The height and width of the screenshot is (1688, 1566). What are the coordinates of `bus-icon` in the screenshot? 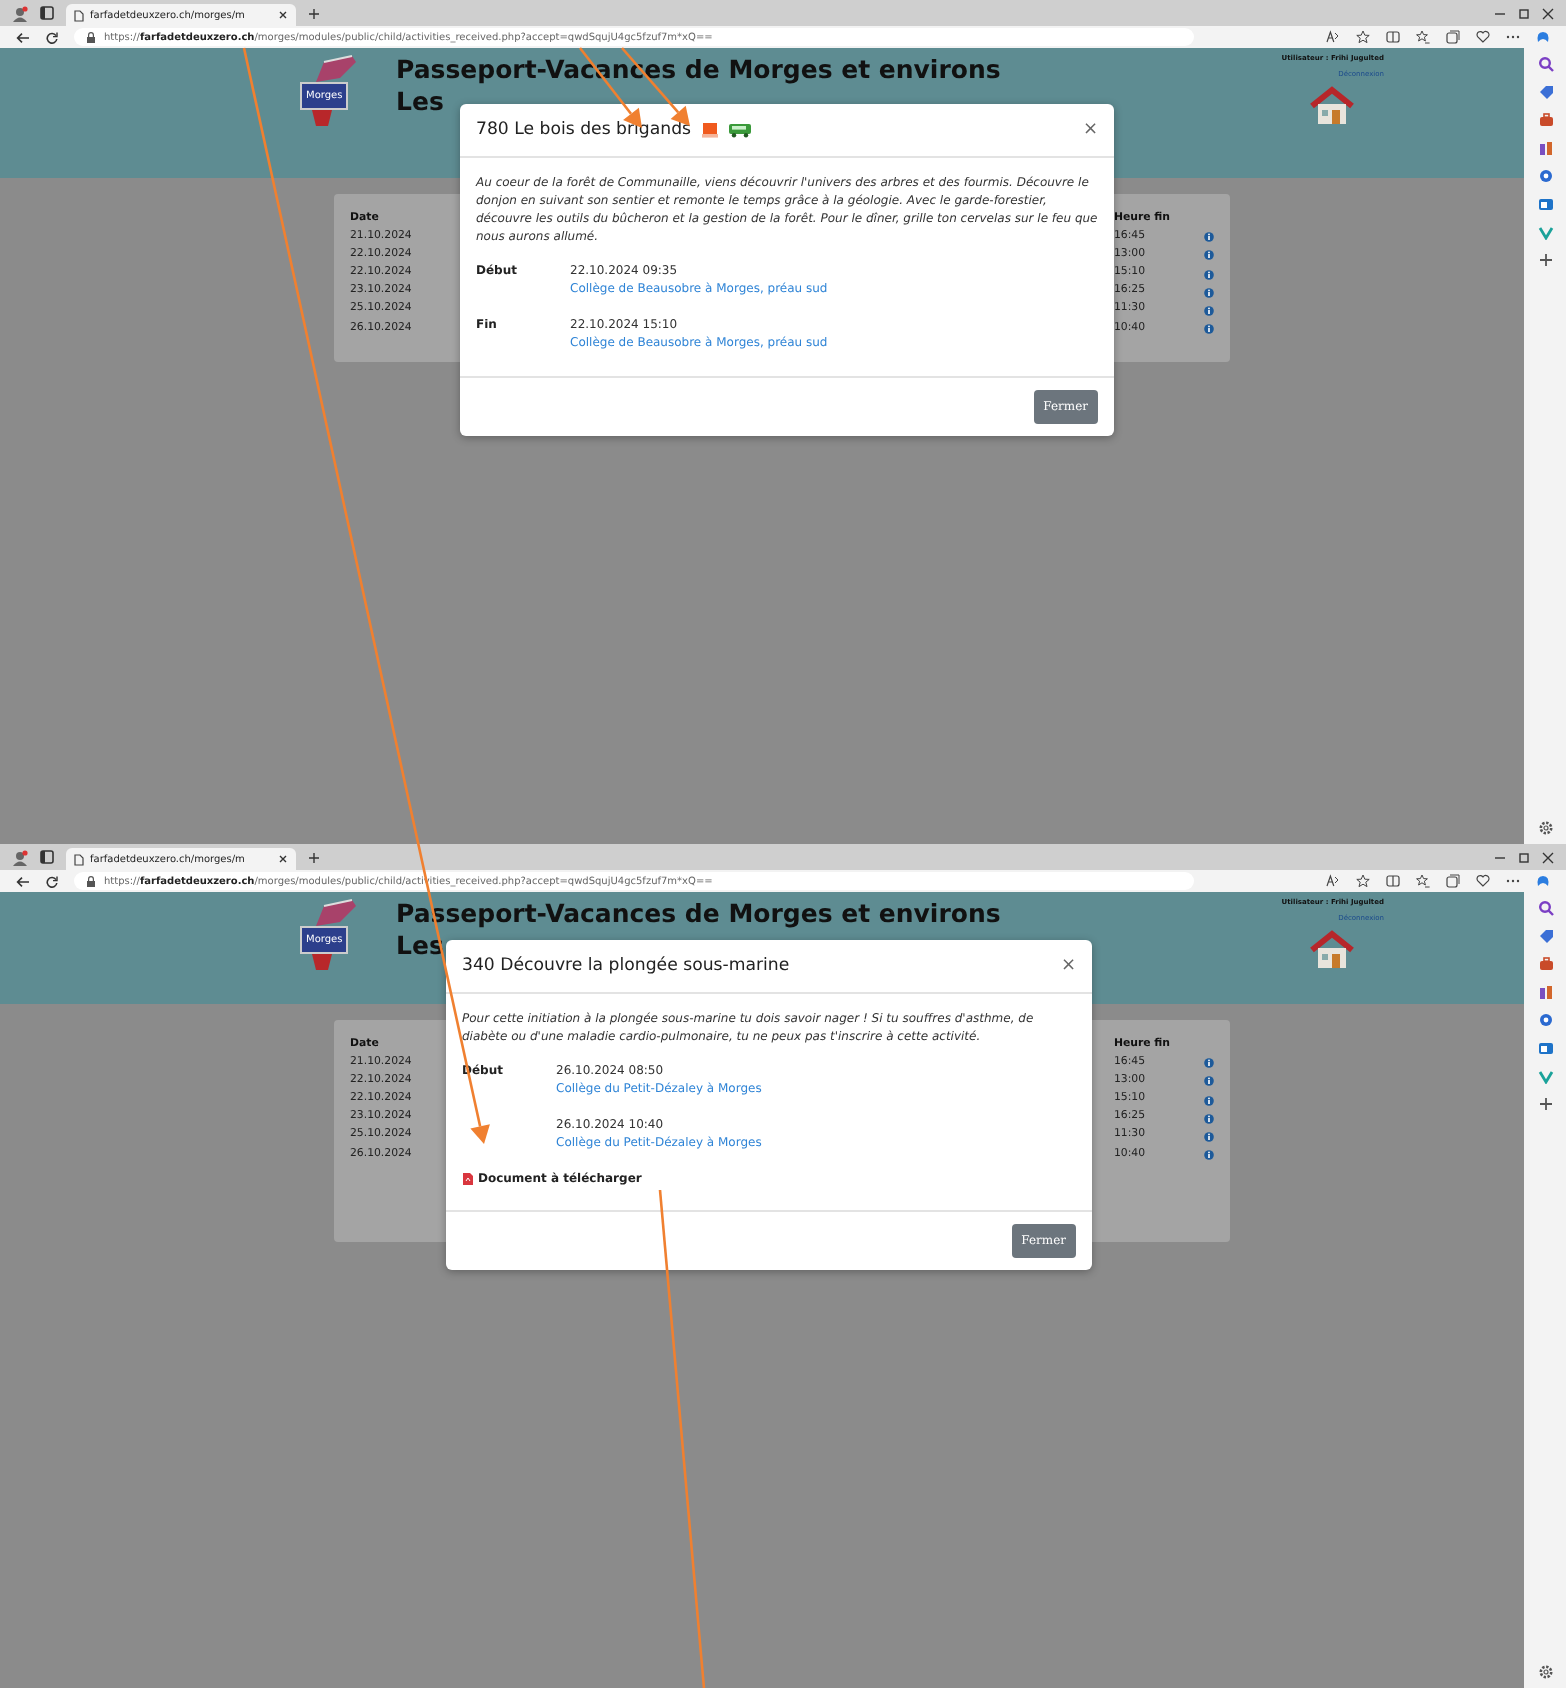 It's located at (739, 130).